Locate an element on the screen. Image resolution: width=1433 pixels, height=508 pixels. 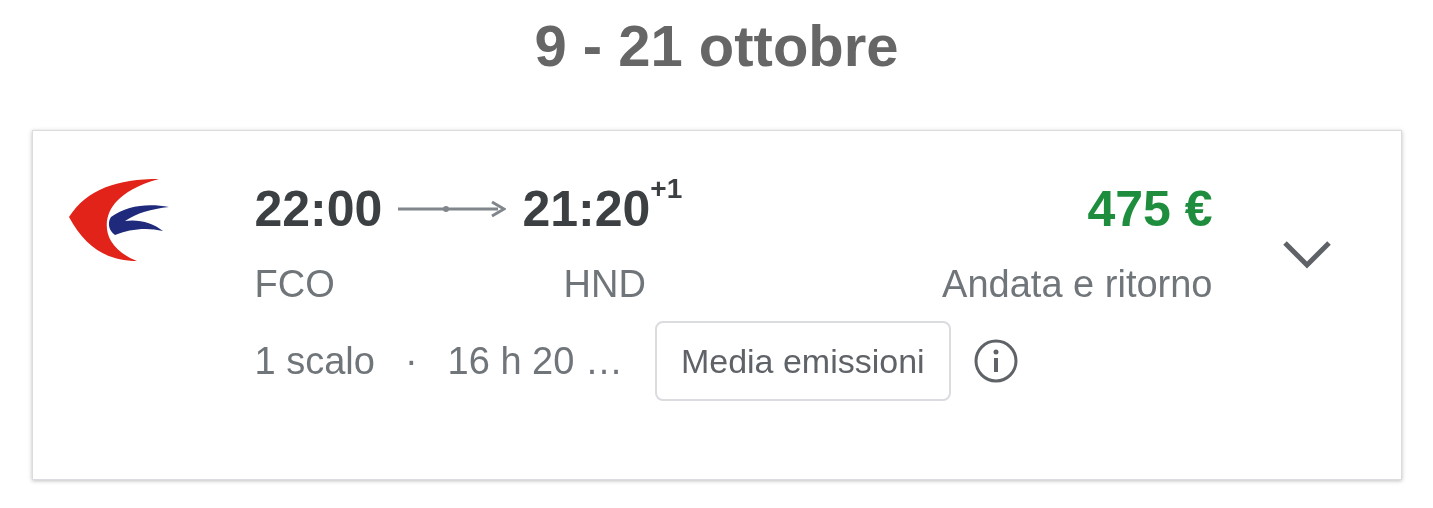
departure-time: 22:00 is located at coordinates (318, 209).